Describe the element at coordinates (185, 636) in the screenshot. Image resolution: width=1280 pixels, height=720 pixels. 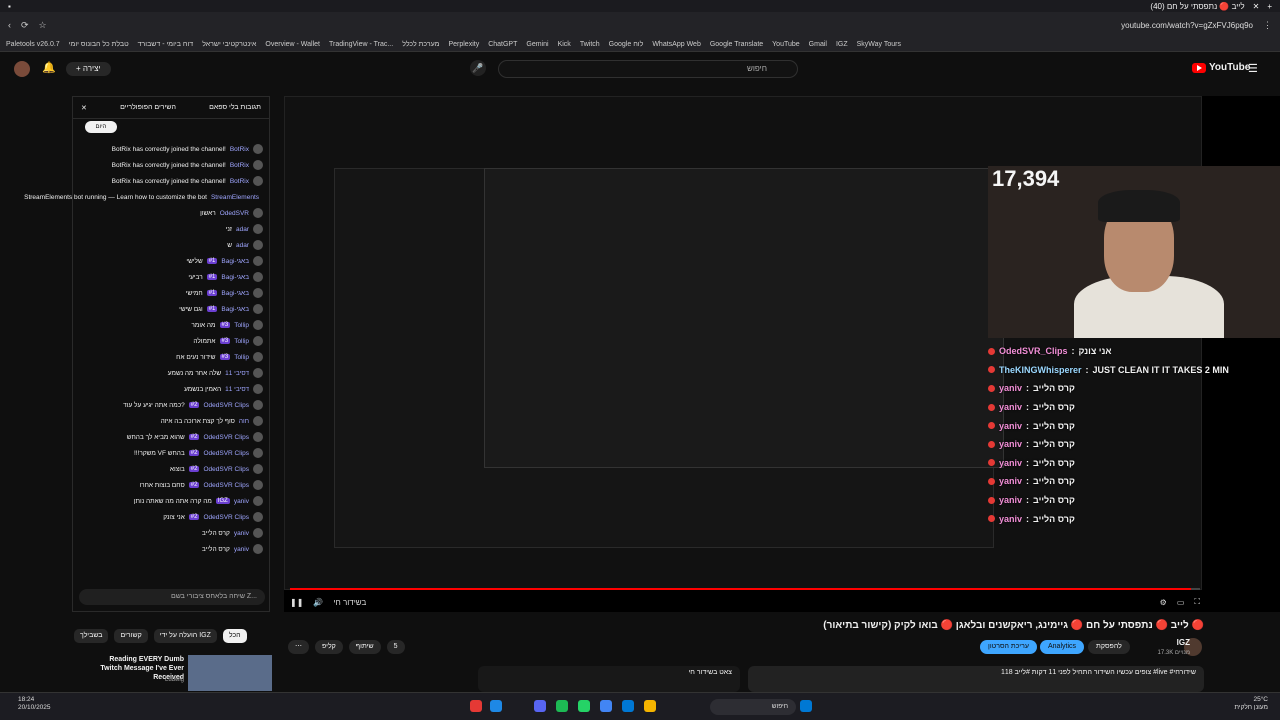
I see `filter-chip: הועלה על ידי IGZ` at that location.